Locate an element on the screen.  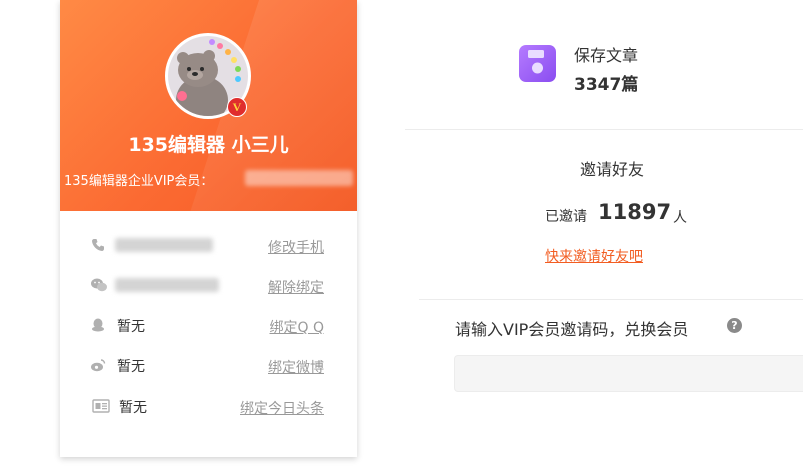
binding-row-wechat: 解除绑定 is located at coordinates (207, 285).